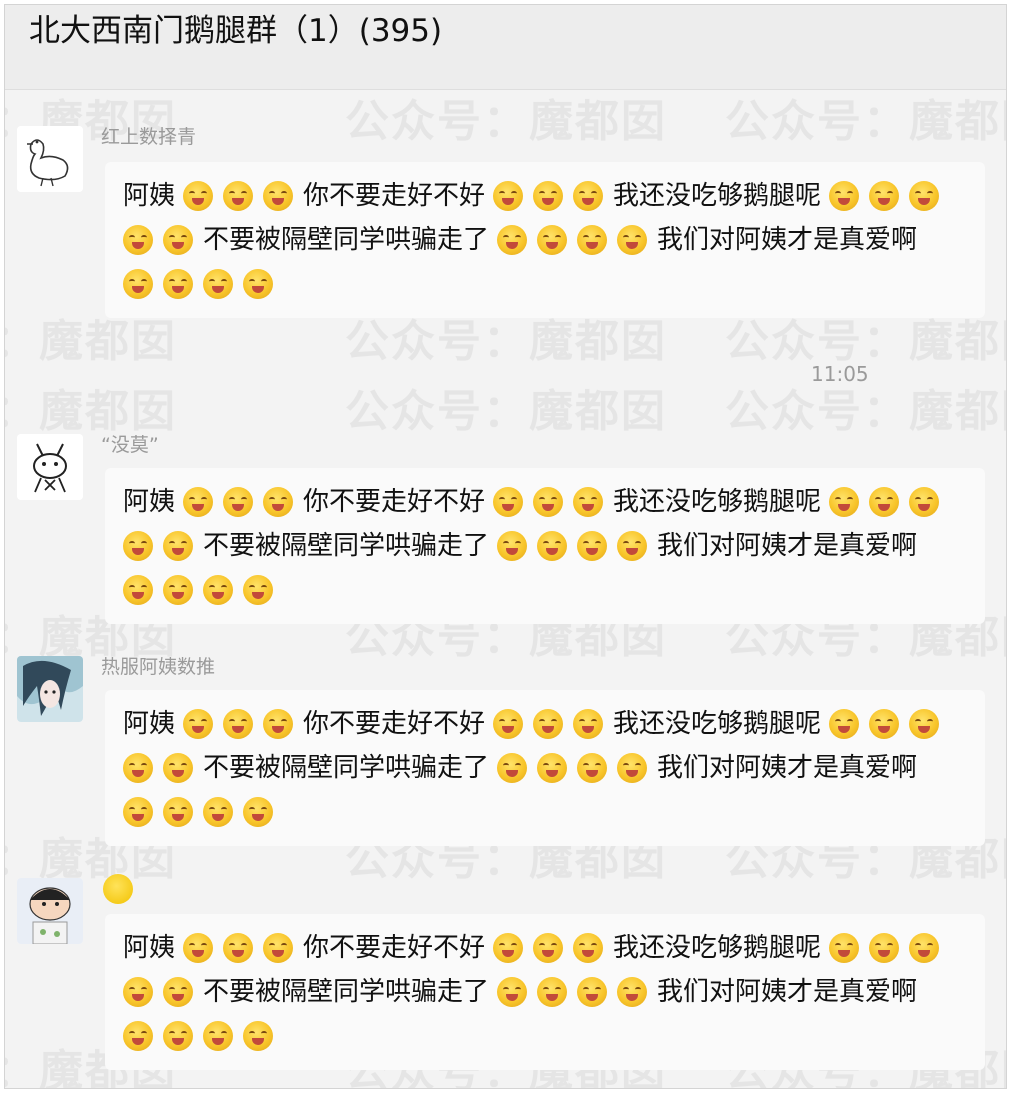 The width and height of the screenshot is (1011, 1093). I want to click on character-sketch-avatar, so click(50, 467).